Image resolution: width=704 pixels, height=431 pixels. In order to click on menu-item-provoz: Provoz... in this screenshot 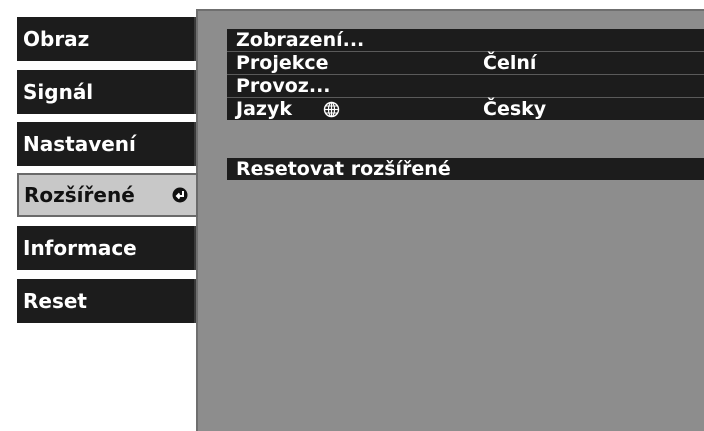, I will do `click(465, 86)`.